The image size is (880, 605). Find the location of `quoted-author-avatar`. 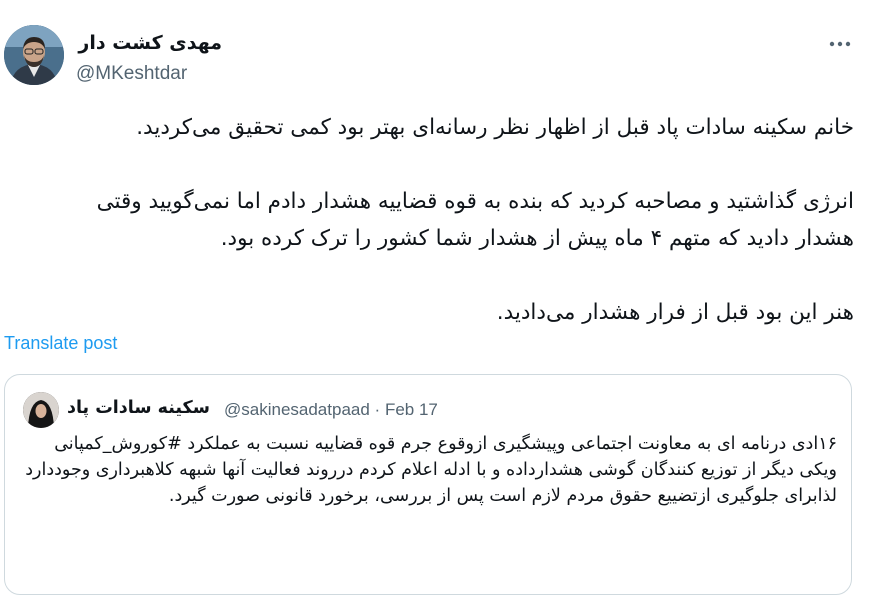

quoted-author-avatar is located at coordinates (41, 410).